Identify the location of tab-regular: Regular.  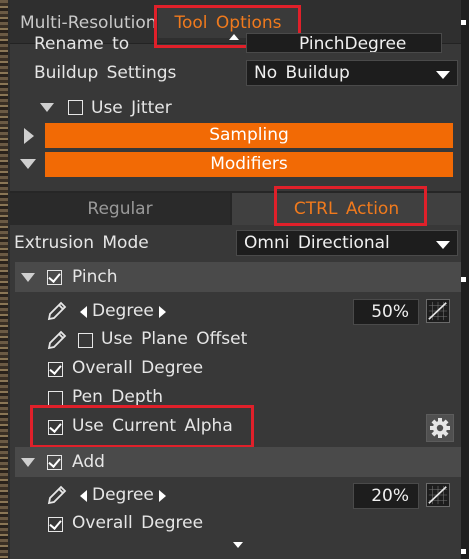
(120, 209).